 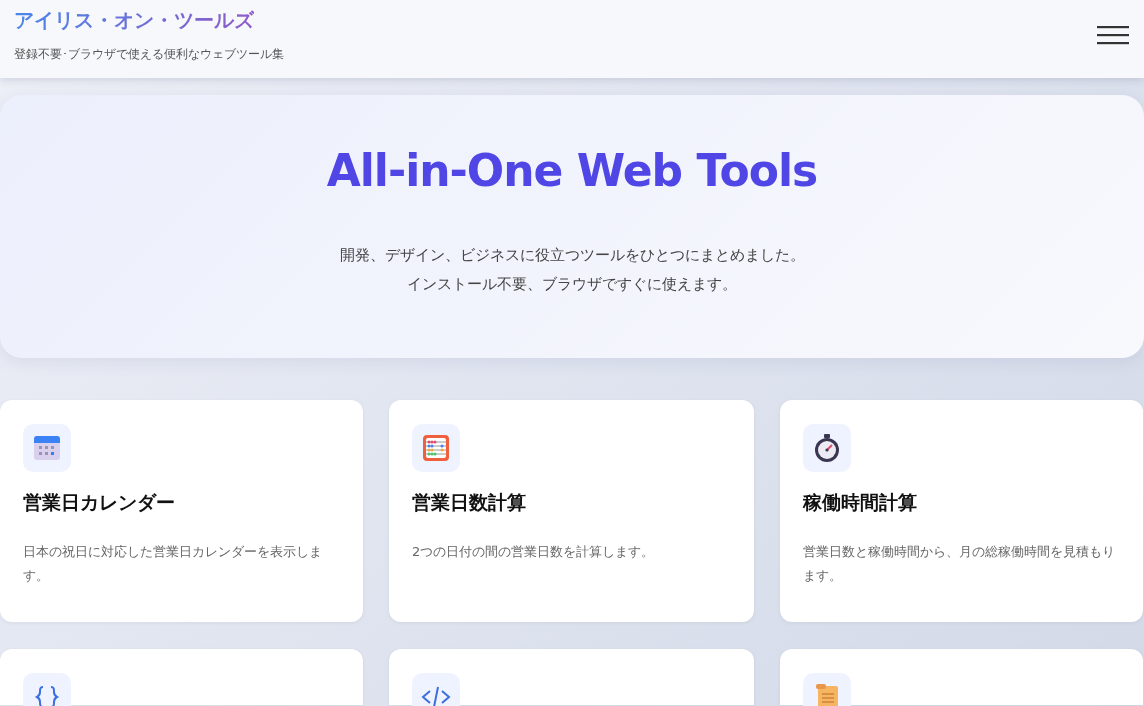 I want to click on card-description: 日本の祝日に対応した営業日カレンダーを表示します。, so click(x=173, y=564).